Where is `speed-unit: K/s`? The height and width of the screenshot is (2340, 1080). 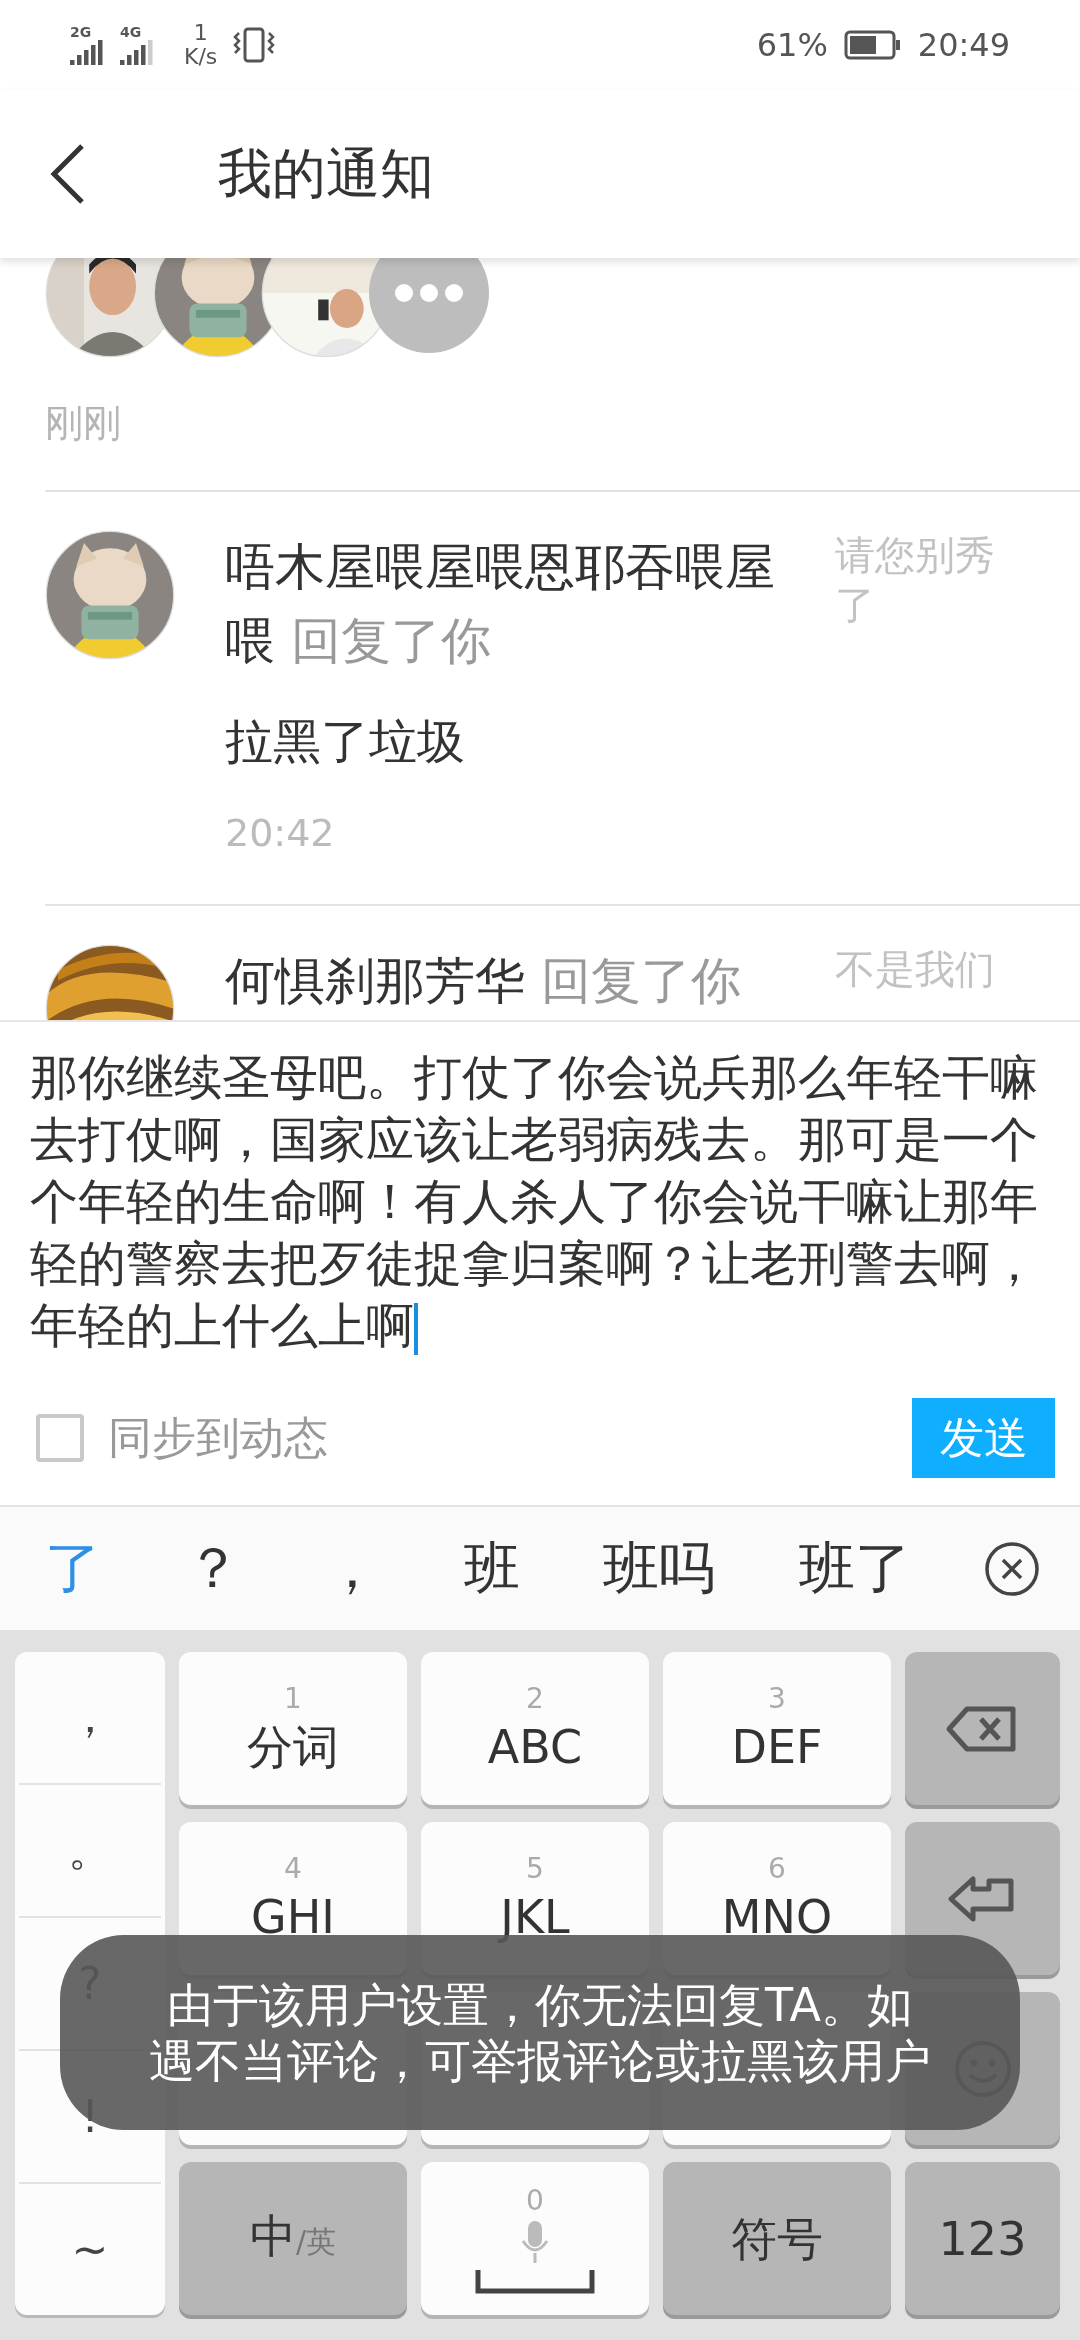
speed-unit: K/s is located at coordinates (201, 57).